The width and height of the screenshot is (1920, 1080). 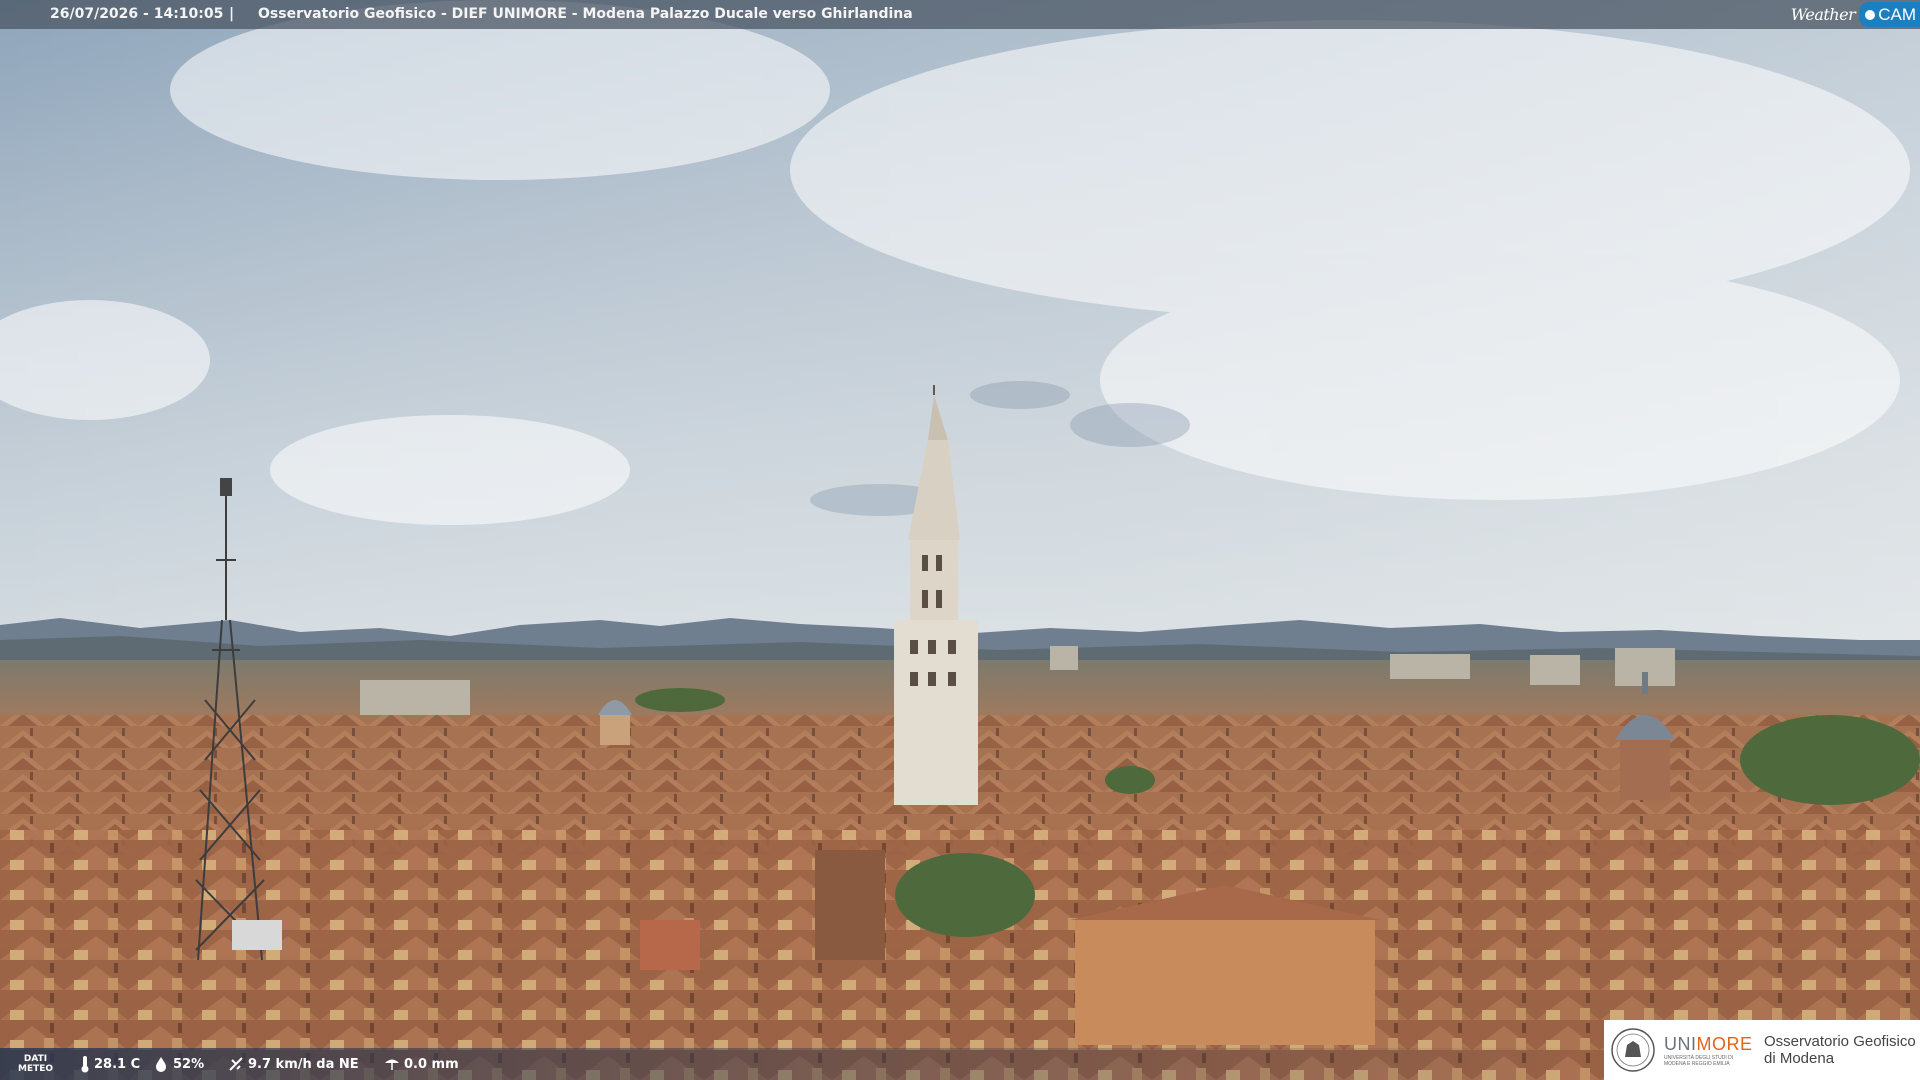 What do you see at coordinates (1633, 1050) in the screenshot?
I see `university-seal-icon` at bounding box center [1633, 1050].